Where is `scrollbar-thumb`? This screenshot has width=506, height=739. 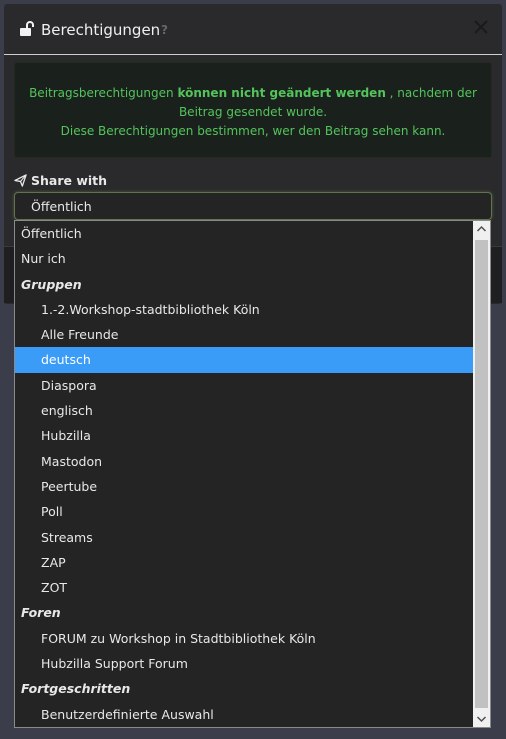 scrollbar-thumb is located at coordinates (481, 474).